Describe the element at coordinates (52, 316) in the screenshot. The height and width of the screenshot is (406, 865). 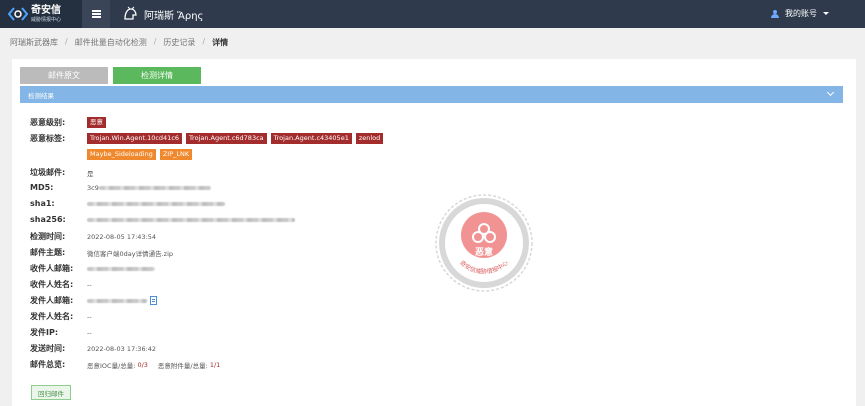
I see `field-label: 发件人姓名:` at that location.